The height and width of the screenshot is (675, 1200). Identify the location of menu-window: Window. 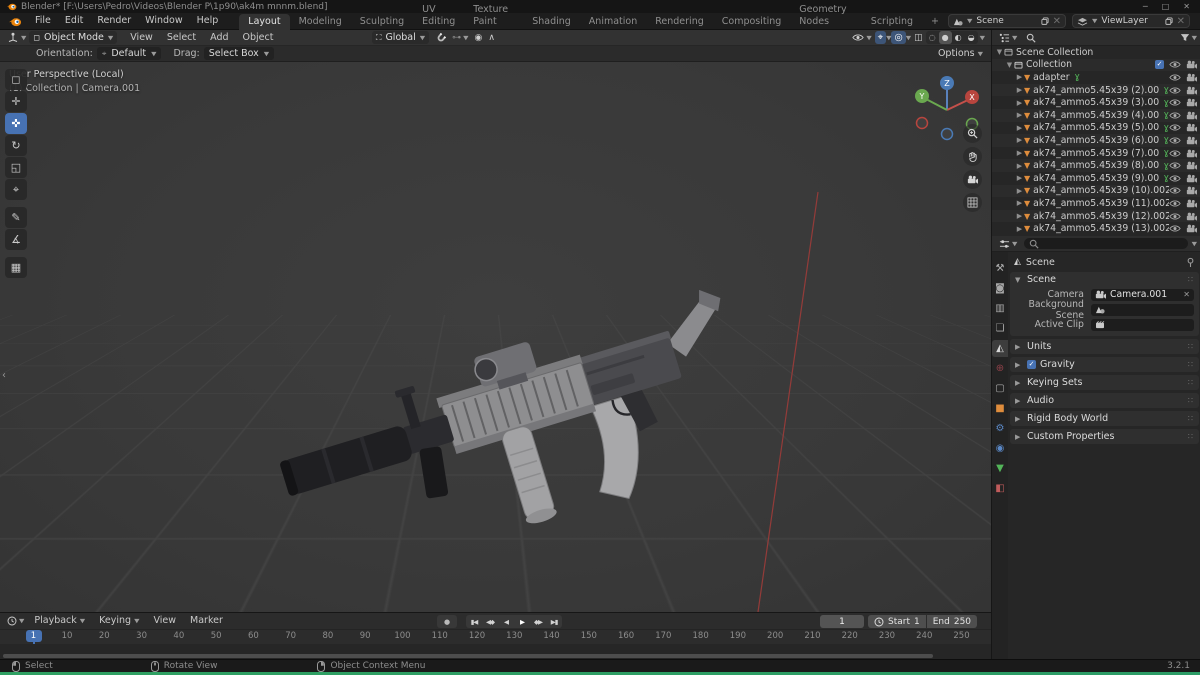
(163, 21).